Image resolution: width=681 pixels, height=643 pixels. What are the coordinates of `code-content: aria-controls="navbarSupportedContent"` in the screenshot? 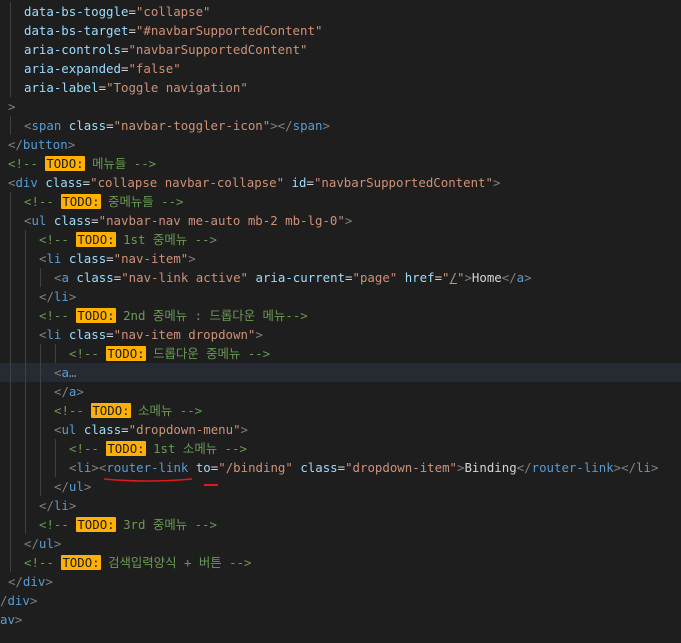 It's located at (166, 49).